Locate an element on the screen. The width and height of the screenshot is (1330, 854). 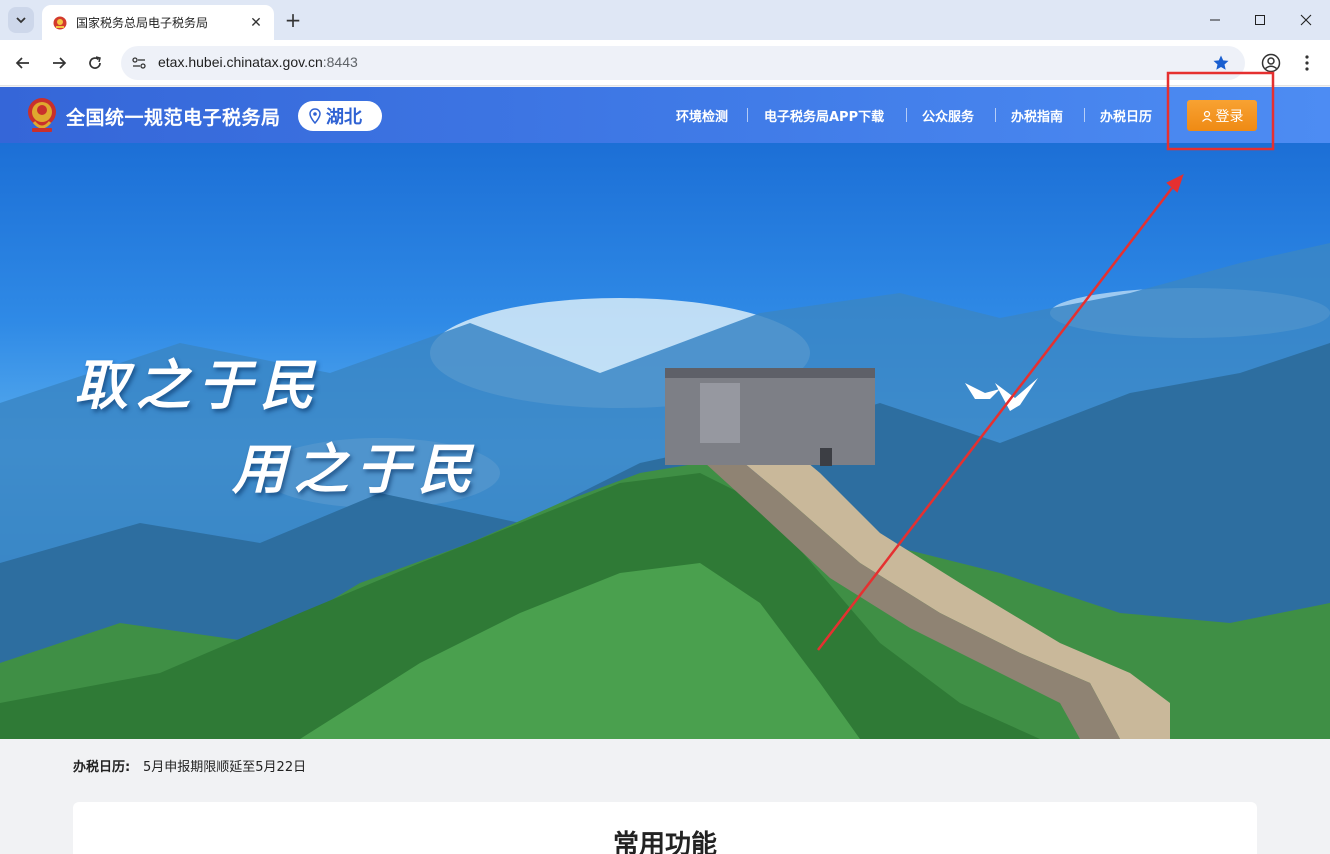
favicon-icon is located at coordinates (60, 22).